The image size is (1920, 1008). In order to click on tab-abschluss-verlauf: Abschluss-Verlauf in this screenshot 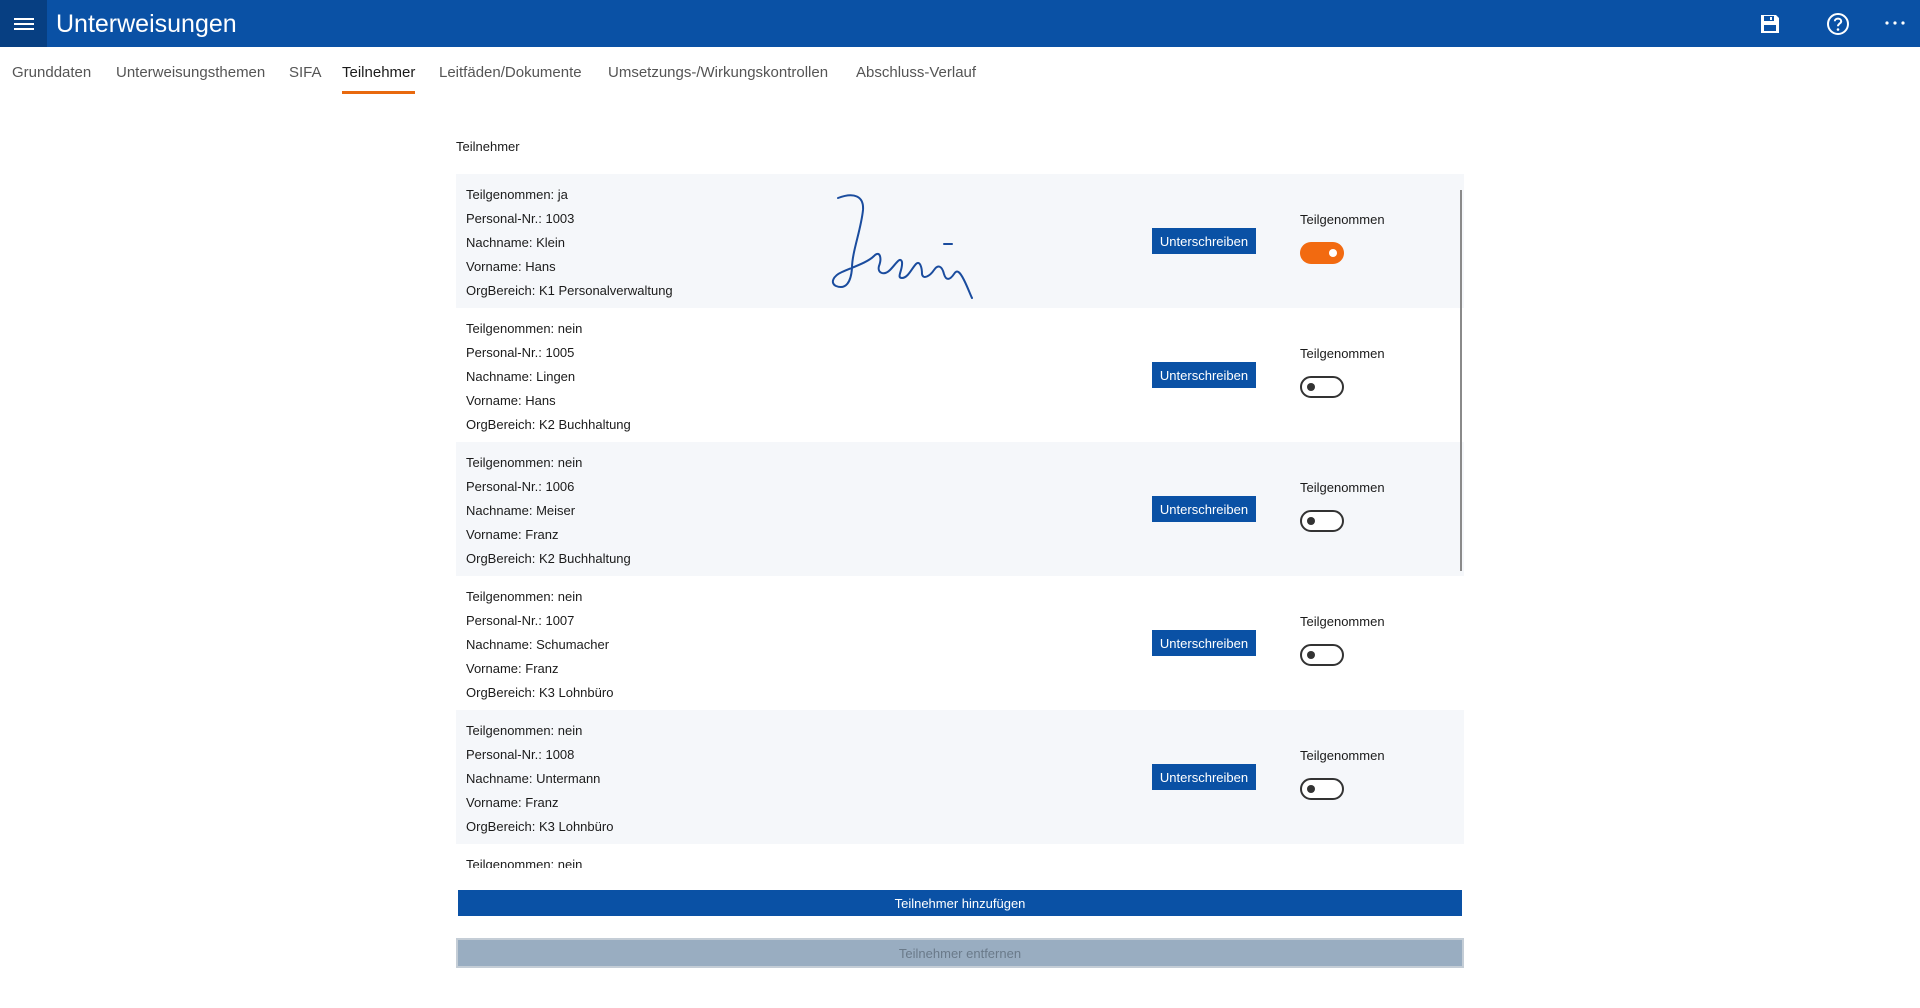, I will do `click(916, 73)`.